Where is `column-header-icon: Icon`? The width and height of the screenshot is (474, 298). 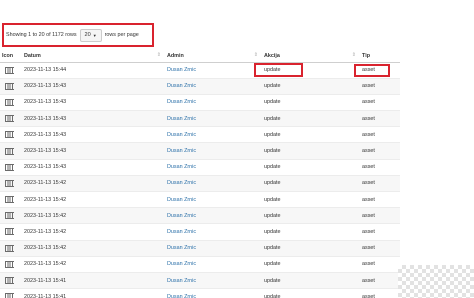
column-header-icon: Icon is located at coordinates (11, 56).